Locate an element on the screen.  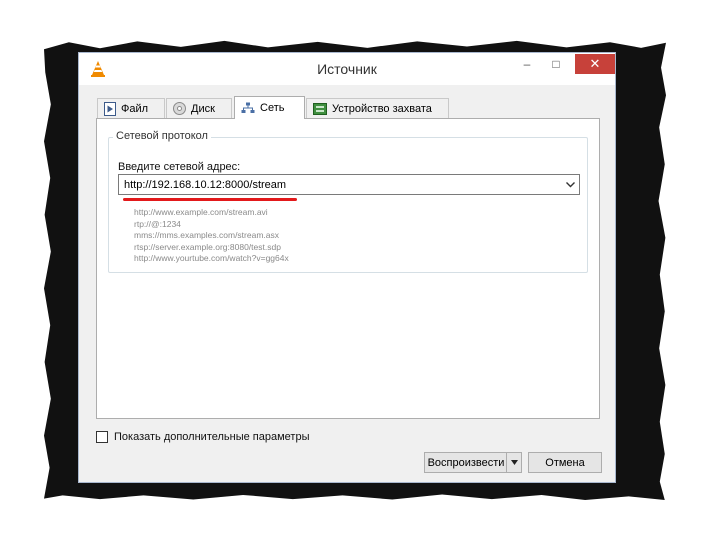
play-dropdown-button is located at coordinates (513, 462).